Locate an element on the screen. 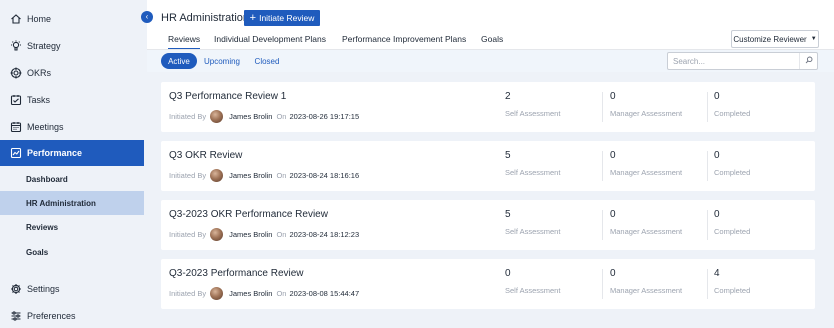 The width and height of the screenshot is (834, 328). sidebar-item-settings: Settings is located at coordinates (72, 289).